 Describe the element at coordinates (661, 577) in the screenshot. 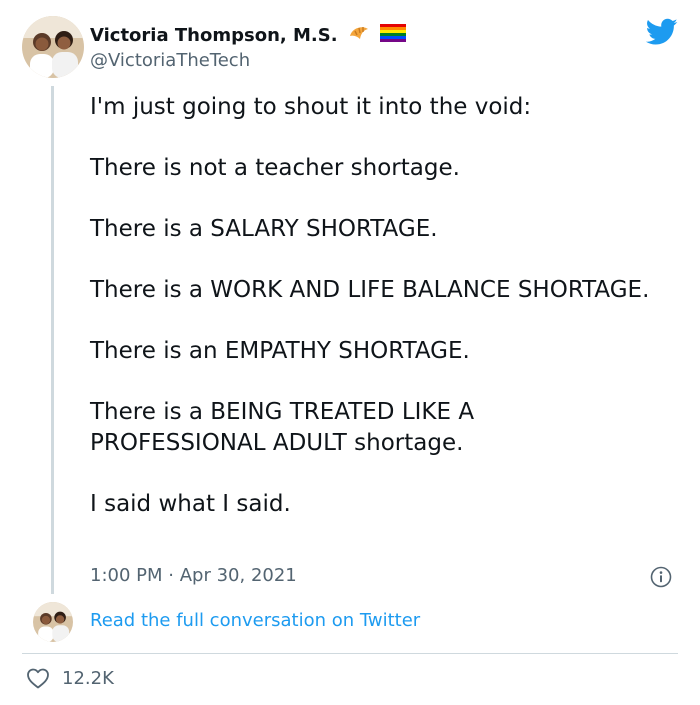

I see `info-icon` at that location.